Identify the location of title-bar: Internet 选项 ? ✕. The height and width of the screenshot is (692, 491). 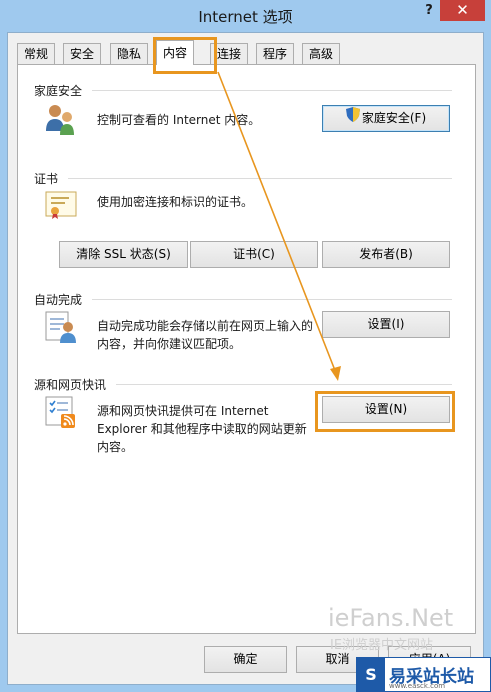
(245, 16).